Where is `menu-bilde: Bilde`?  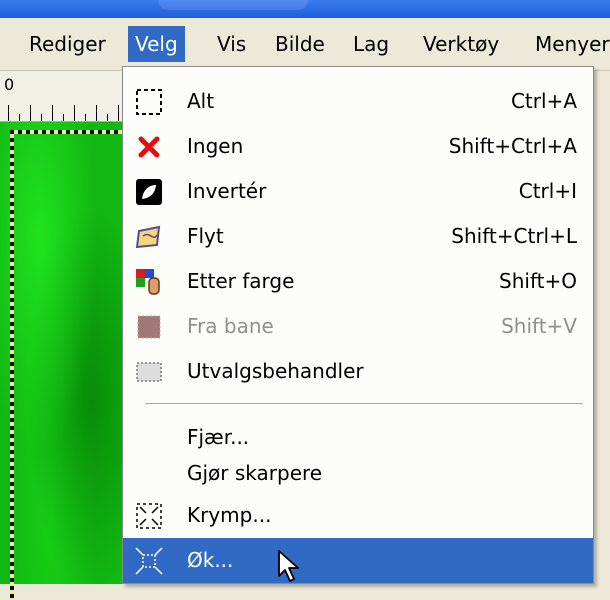
menu-bilde: Bilde is located at coordinates (300, 44).